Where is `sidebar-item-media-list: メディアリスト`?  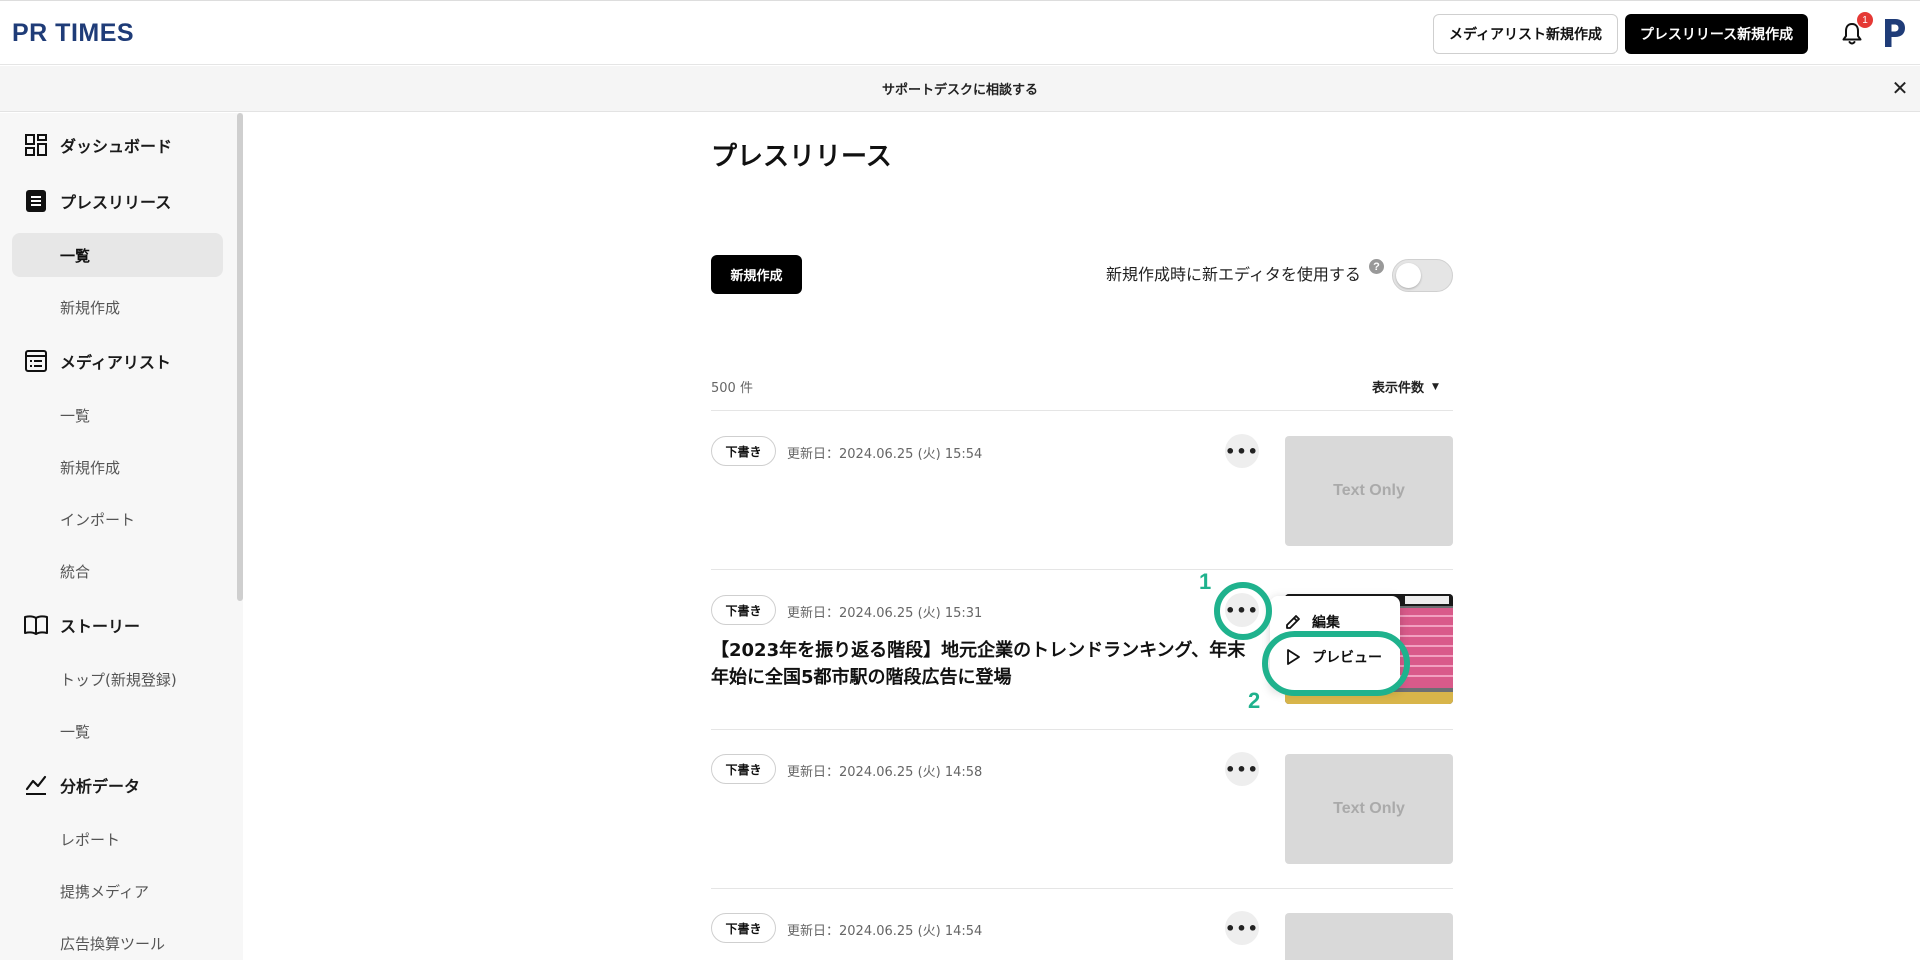
sidebar-item-media-list: メディアリスト is located at coordinates (97, 361).